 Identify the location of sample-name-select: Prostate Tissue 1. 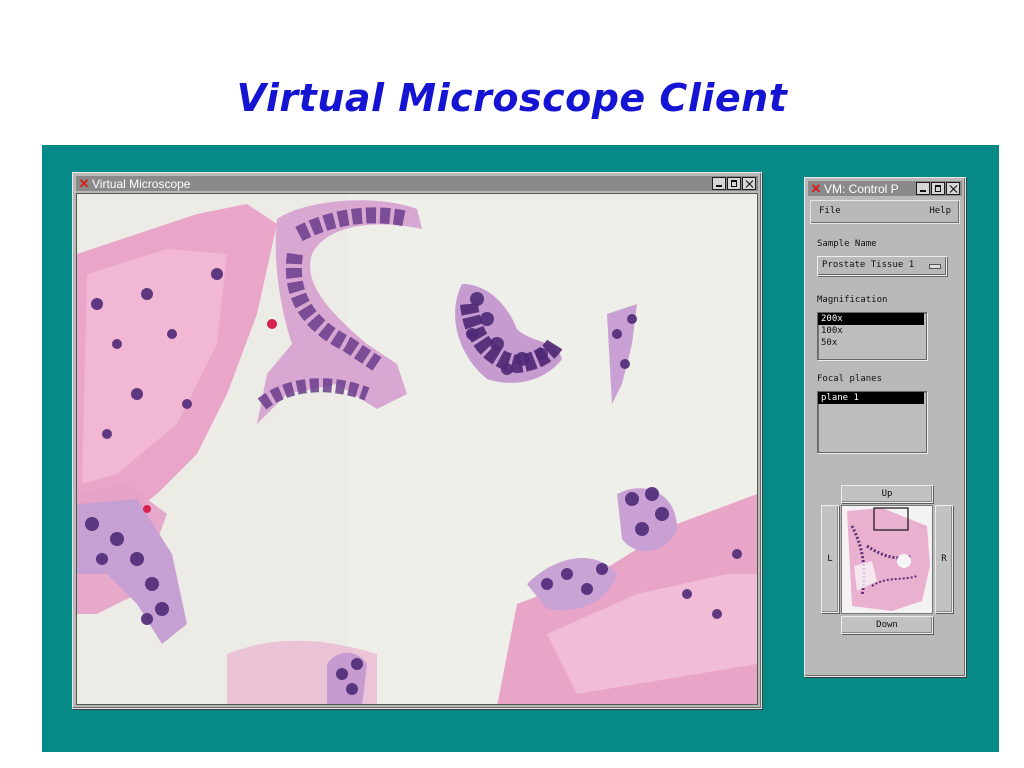
(882, 266).